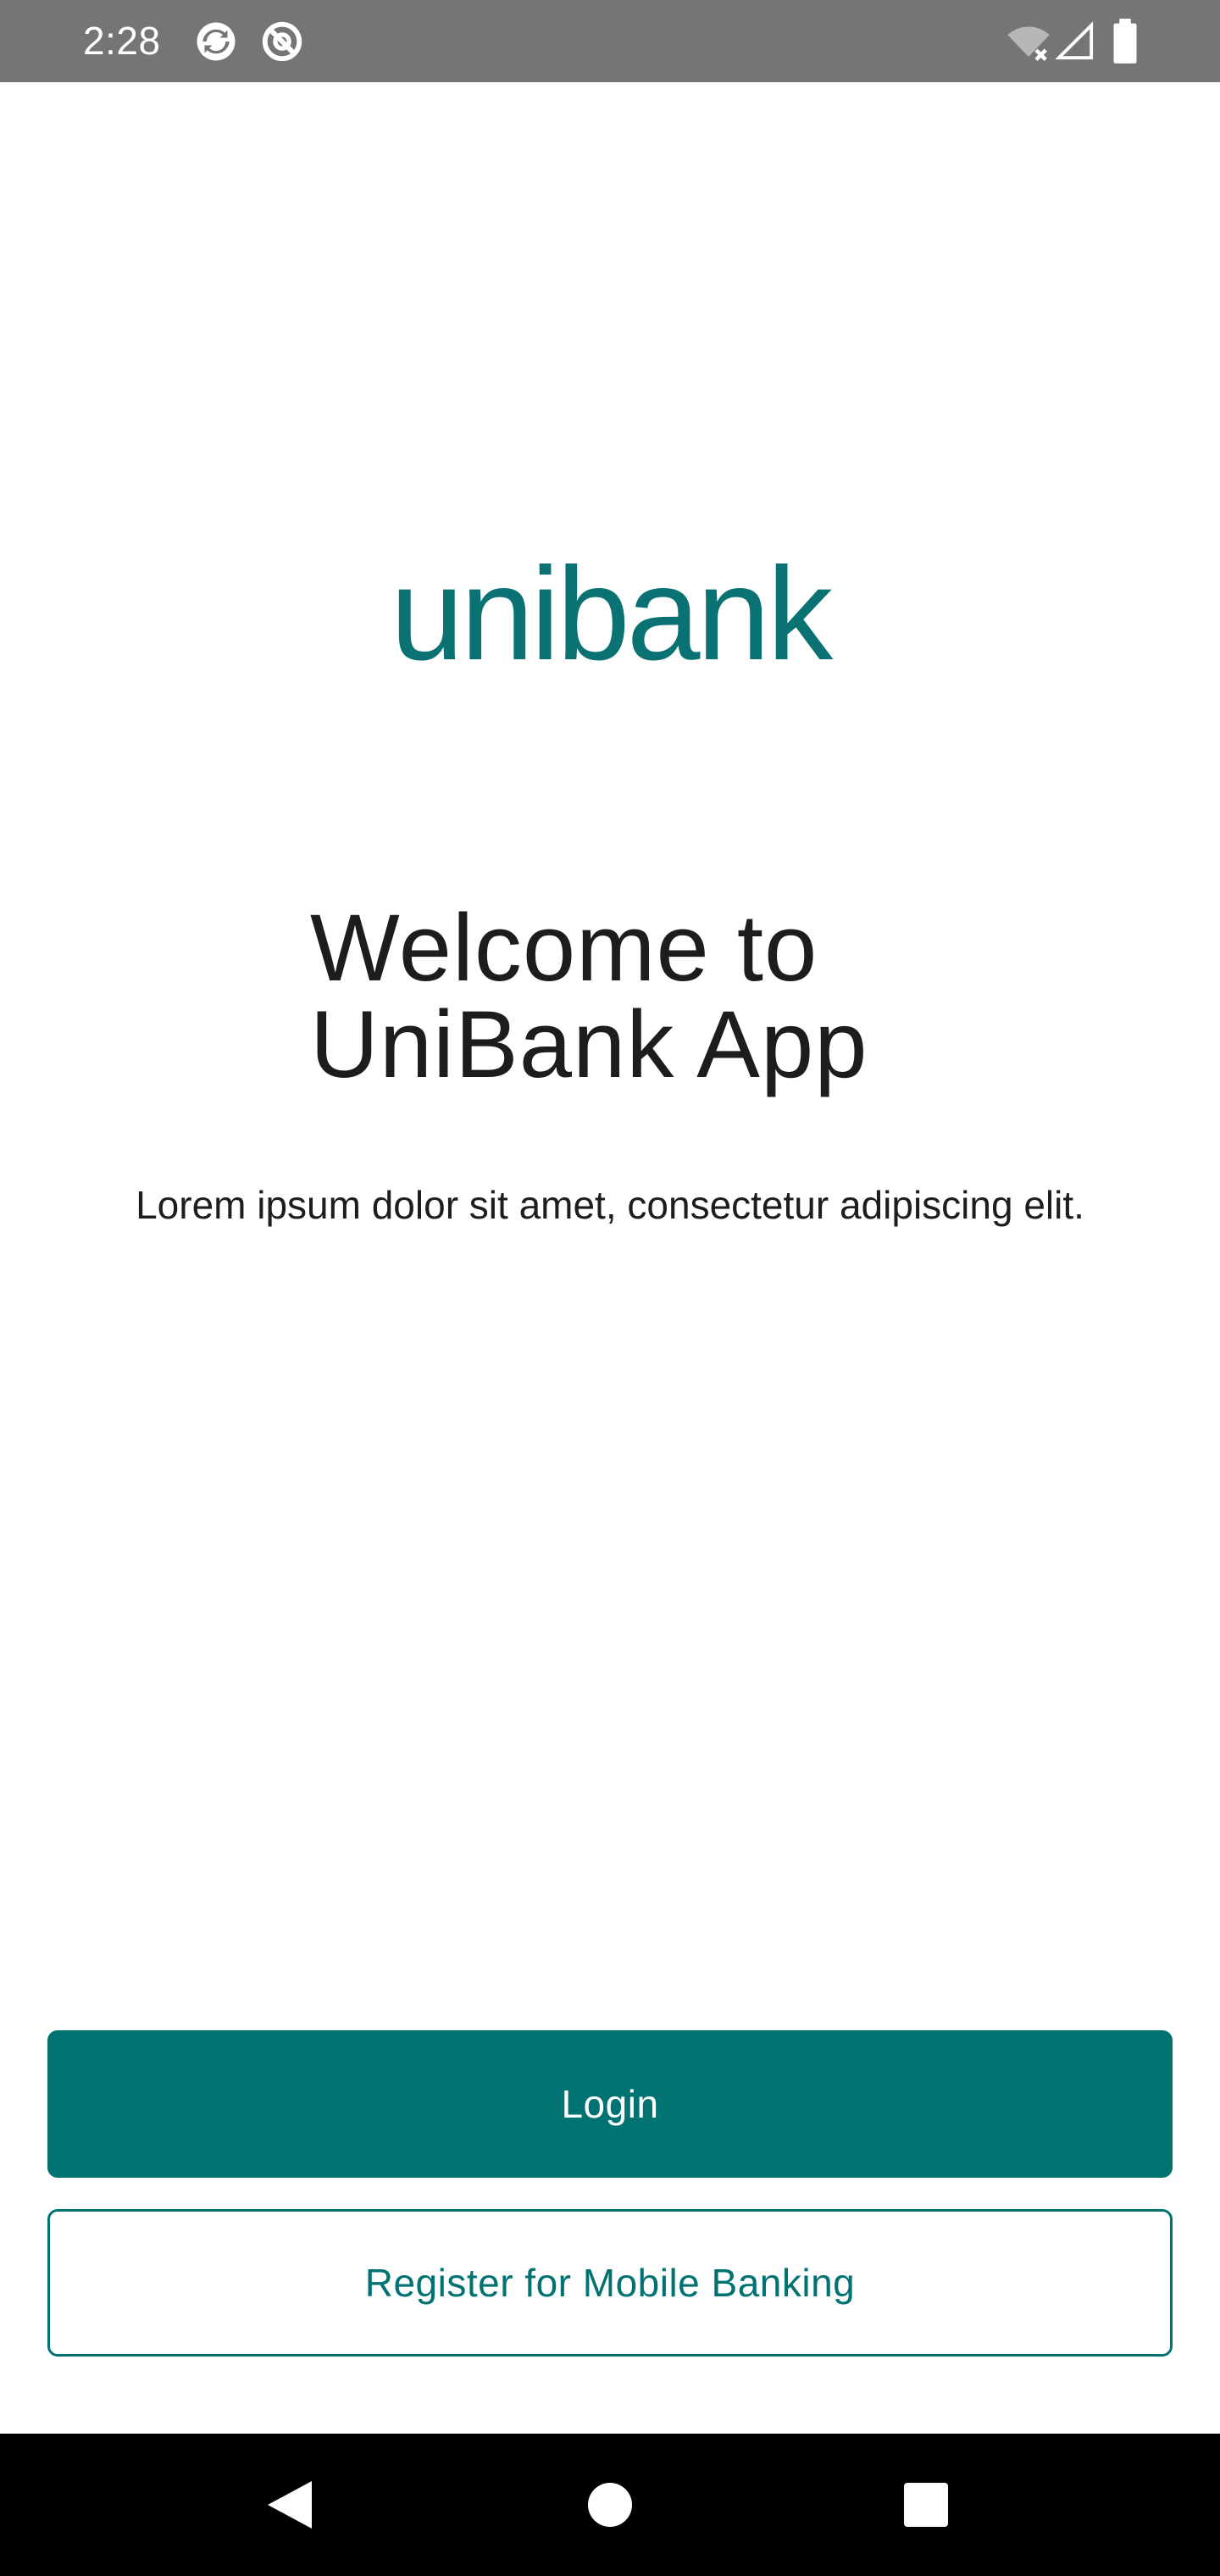  I want to click on welcome-title: Welcome to UniBank App, so click(649, 996).